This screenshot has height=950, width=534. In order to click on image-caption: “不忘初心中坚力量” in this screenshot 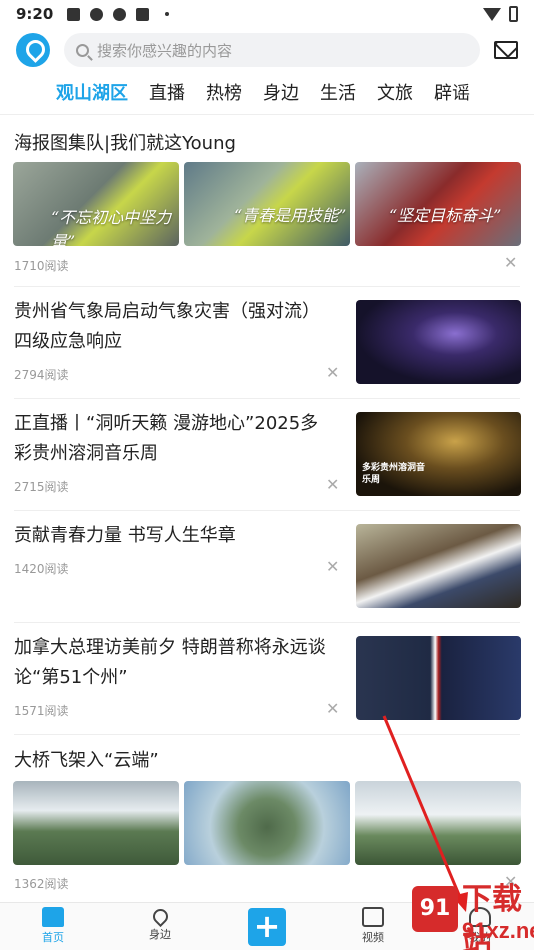, I will do `click(111, 227)`.